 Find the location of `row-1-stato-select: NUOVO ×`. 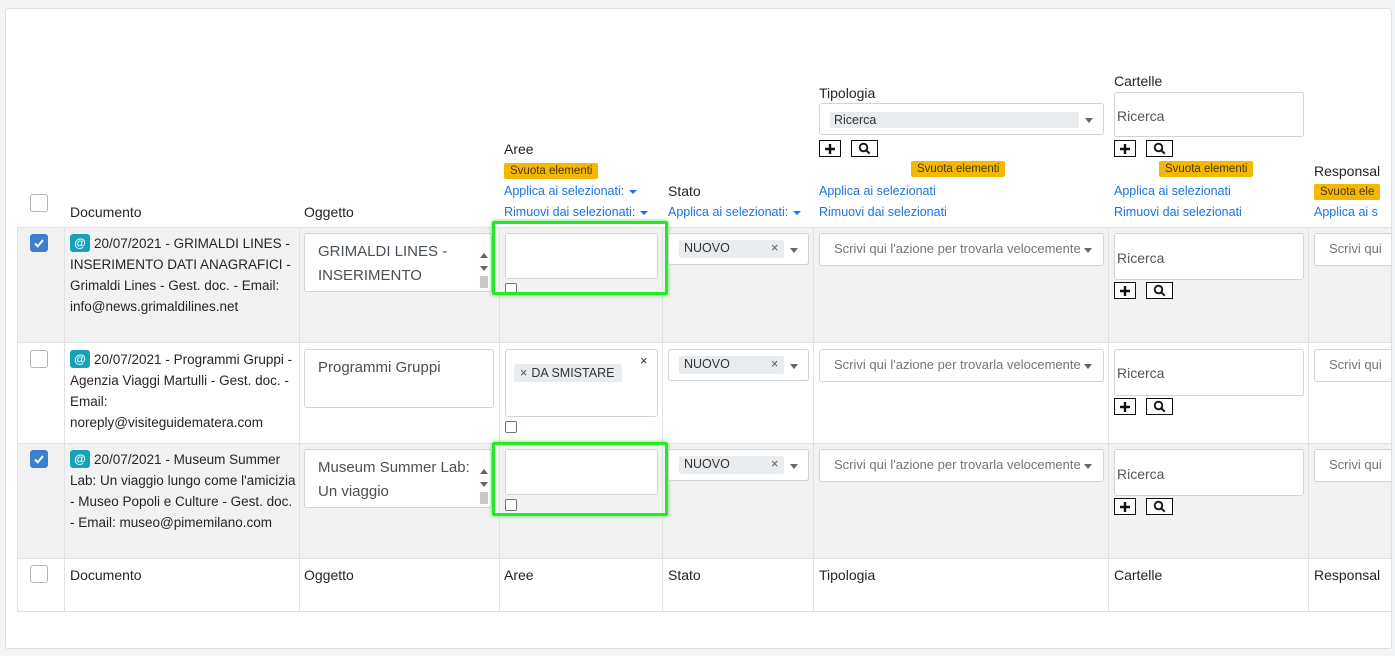

row-1-stato-select: NUOVO × is located at coordinates (738, 249).